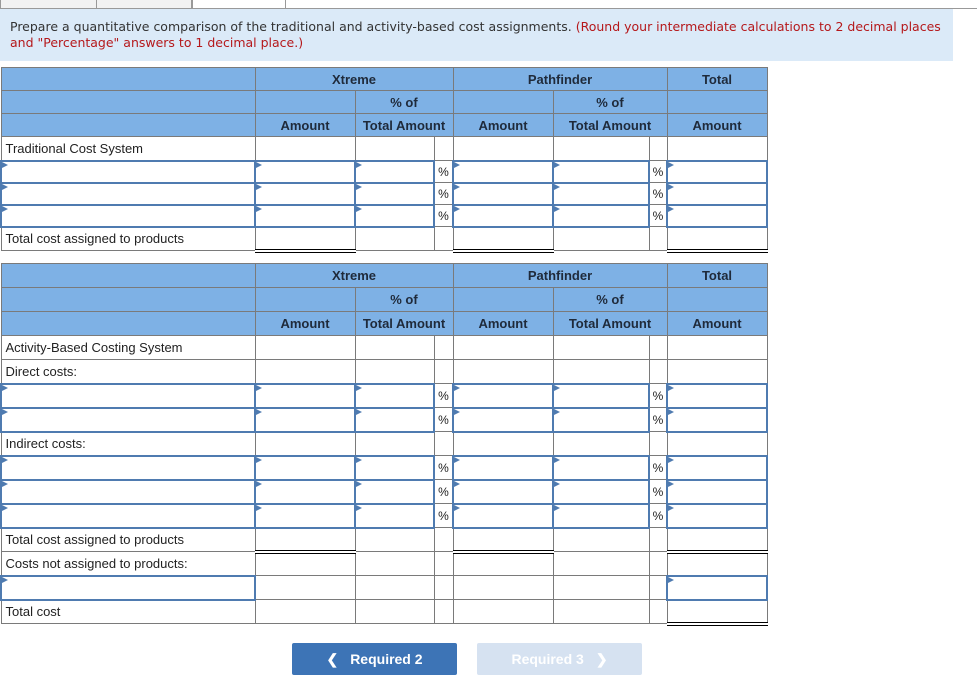 This screenshot has width=977, height=687. Describe the element at coordinates (559, 659) in the screenshot. I see `next-required-3-button: Required 3 ❯` at that location.